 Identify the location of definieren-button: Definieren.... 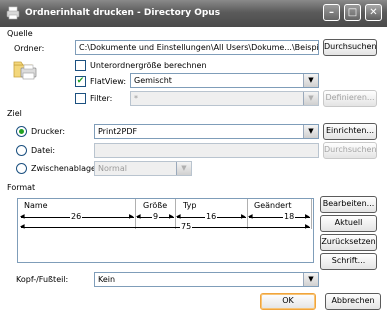
(350, 98).